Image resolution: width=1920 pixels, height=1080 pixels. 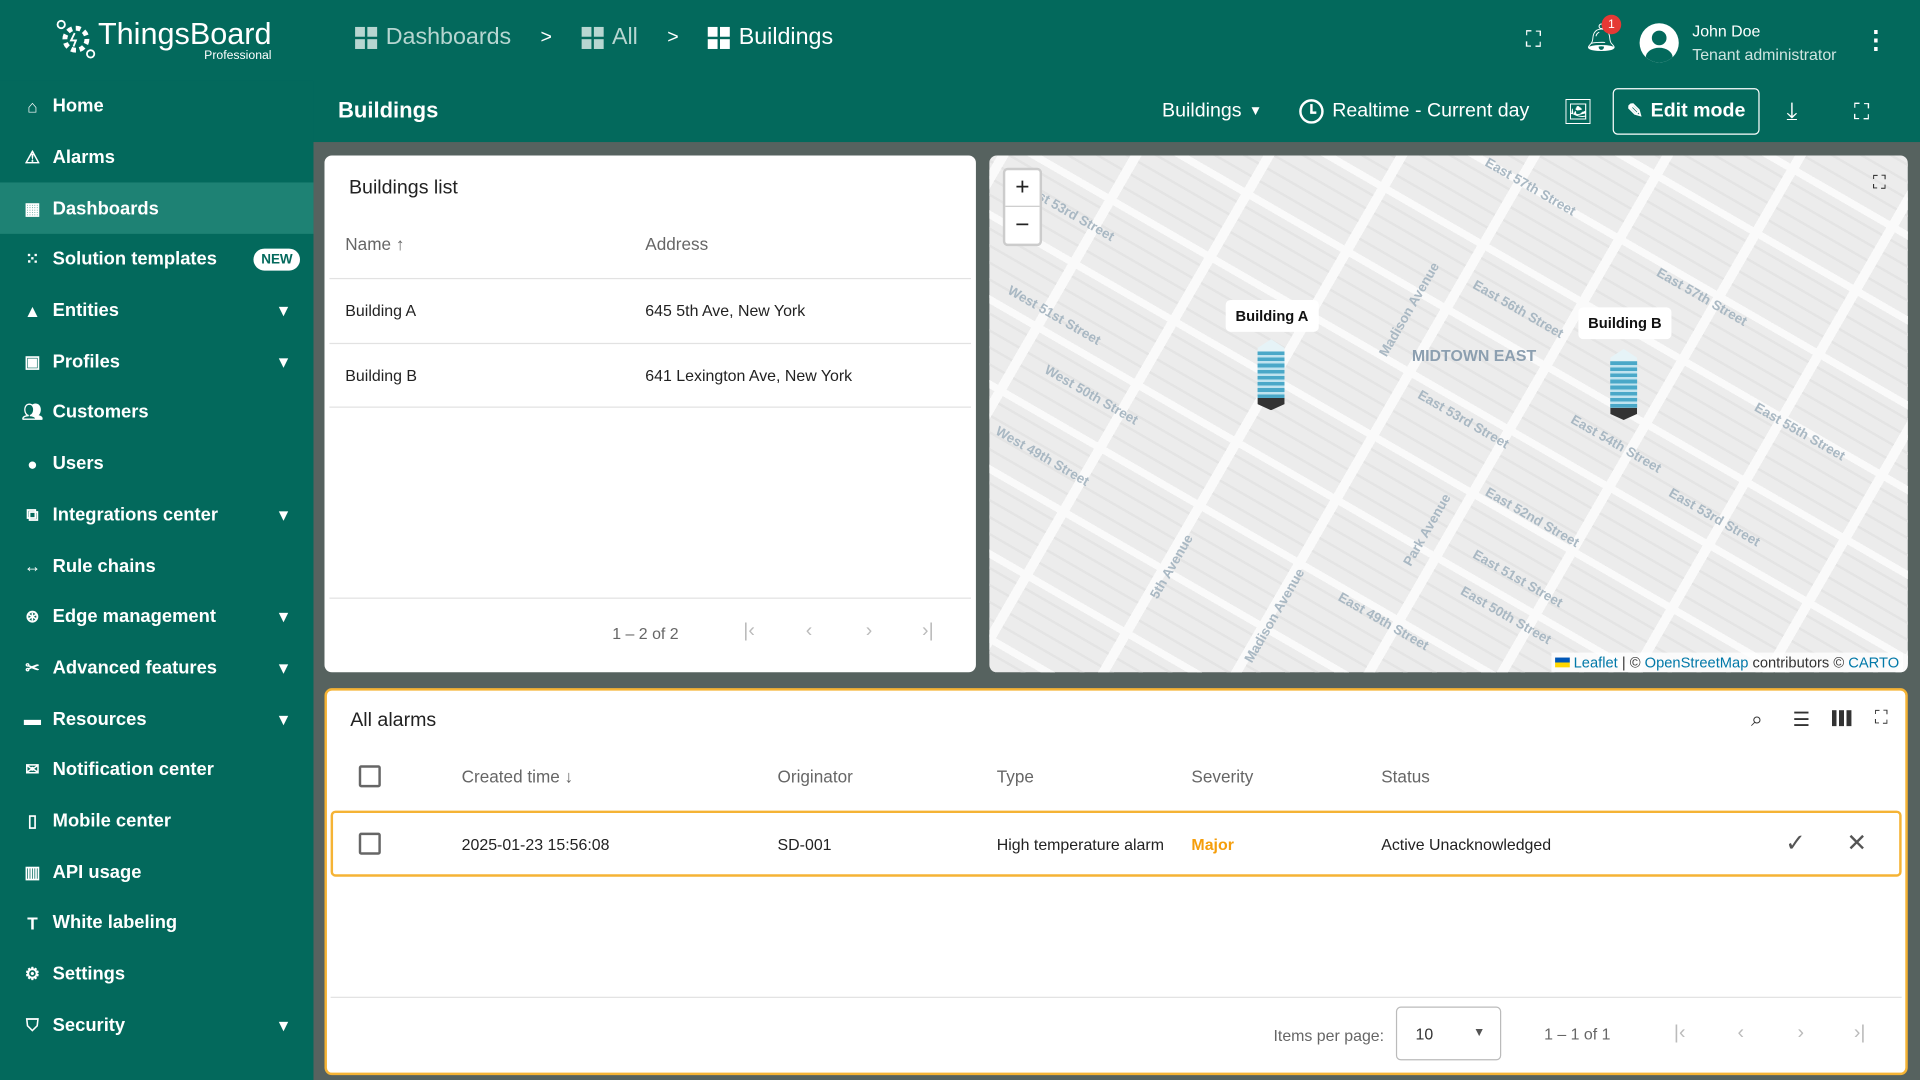 What do you see at coordinates (1795, 843) in the screenshot?
I see `acknowledge-icon: ✓` at bounding box center [1795, 843].